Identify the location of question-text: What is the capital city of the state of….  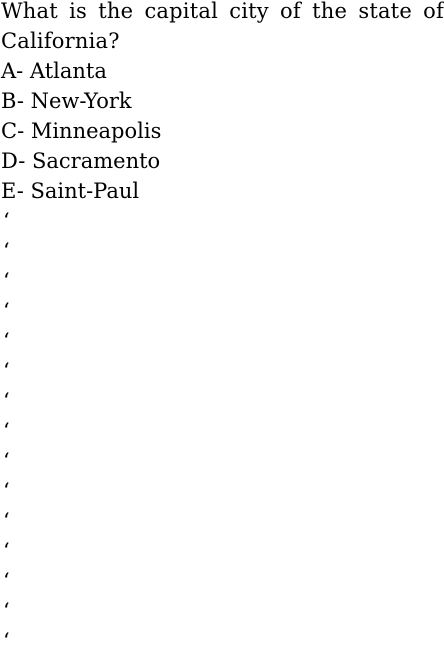
(222, 26).